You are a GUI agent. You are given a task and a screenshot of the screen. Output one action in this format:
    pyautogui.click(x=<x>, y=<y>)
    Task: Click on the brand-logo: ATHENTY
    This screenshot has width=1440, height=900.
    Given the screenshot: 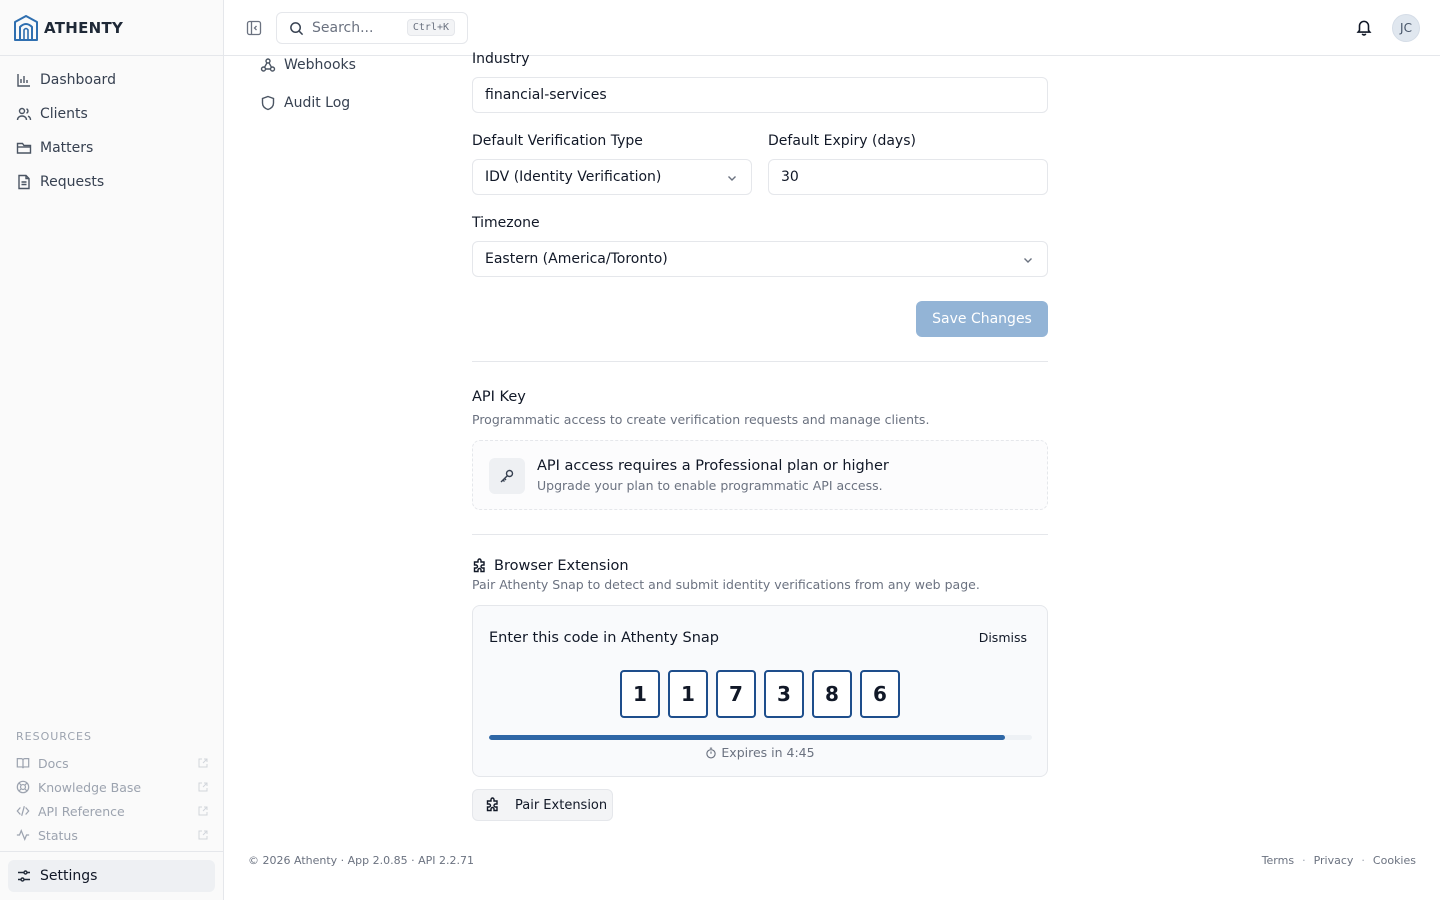 What is the action you would take?
    pyautogui.click(x=68, y=28)
    